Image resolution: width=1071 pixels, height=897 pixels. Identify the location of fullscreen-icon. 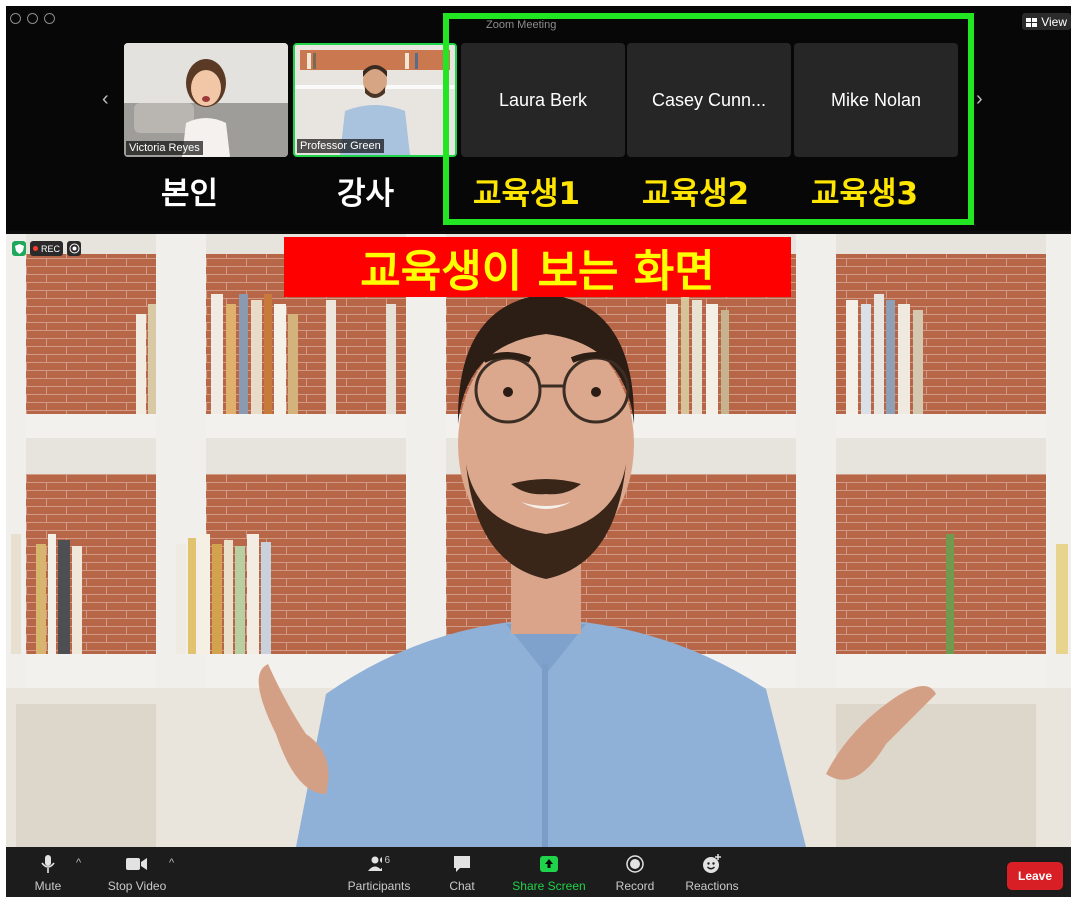
(74, 248).